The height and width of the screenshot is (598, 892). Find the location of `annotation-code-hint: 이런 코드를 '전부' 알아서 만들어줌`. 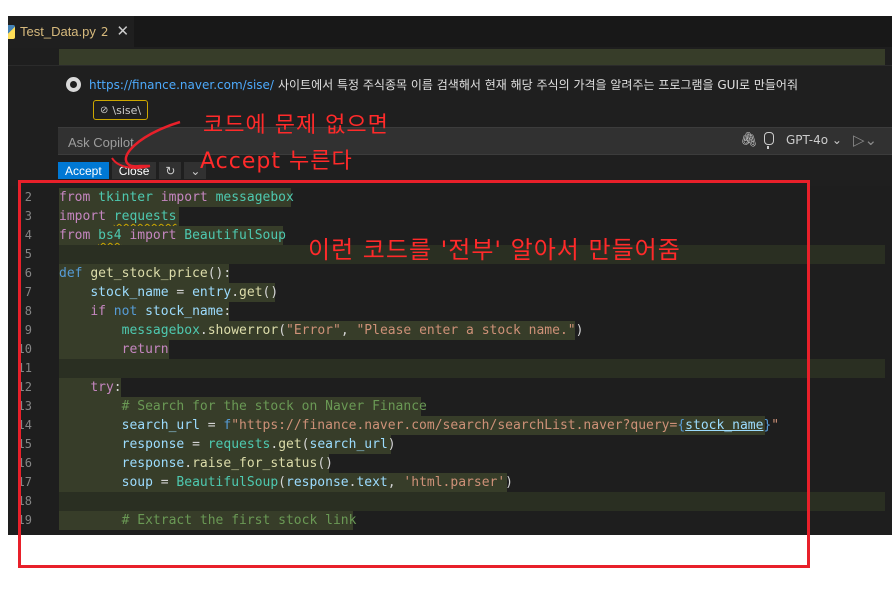

annotation-code-hint: 이런 코드를 '전부' 알아서 만들어줌 is located at coordinates (494, 250).